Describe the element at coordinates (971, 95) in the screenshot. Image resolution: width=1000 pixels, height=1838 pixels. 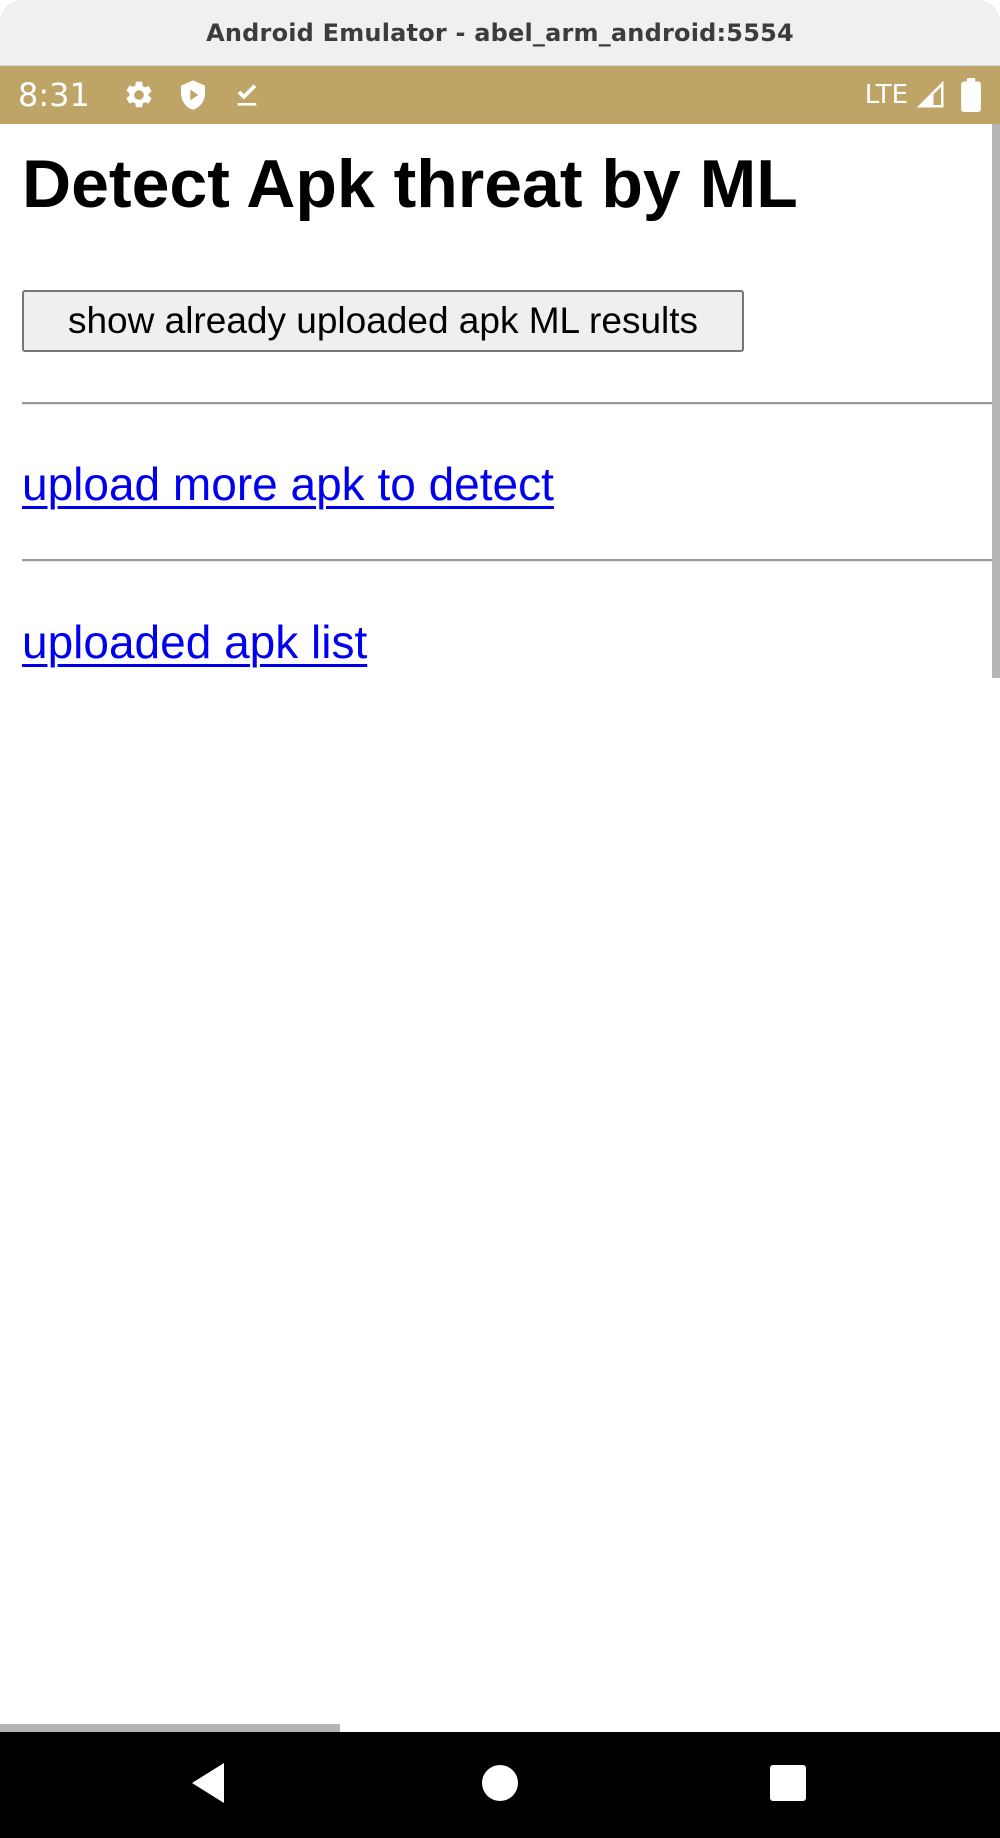
I see `battery-icon` at that location.